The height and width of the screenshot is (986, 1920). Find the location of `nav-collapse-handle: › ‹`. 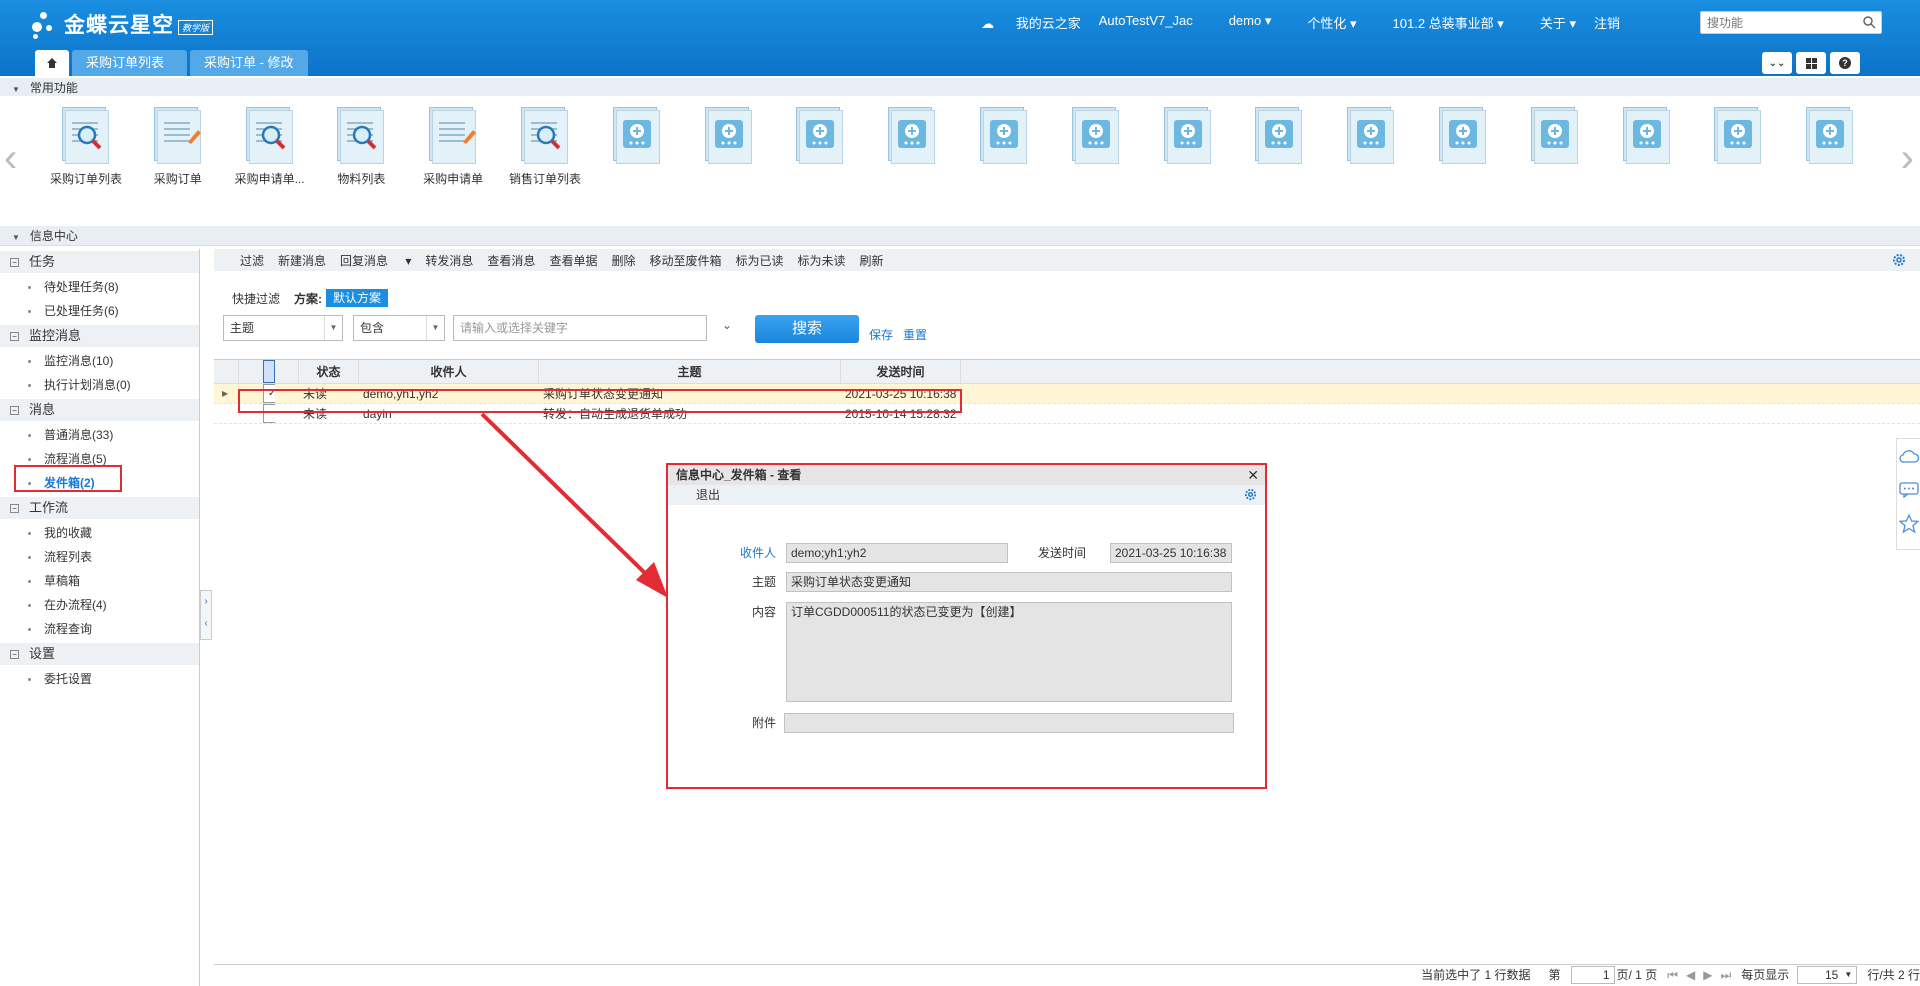

nav-collapse-handle: › ‹ is located at coordinates (206, 615).